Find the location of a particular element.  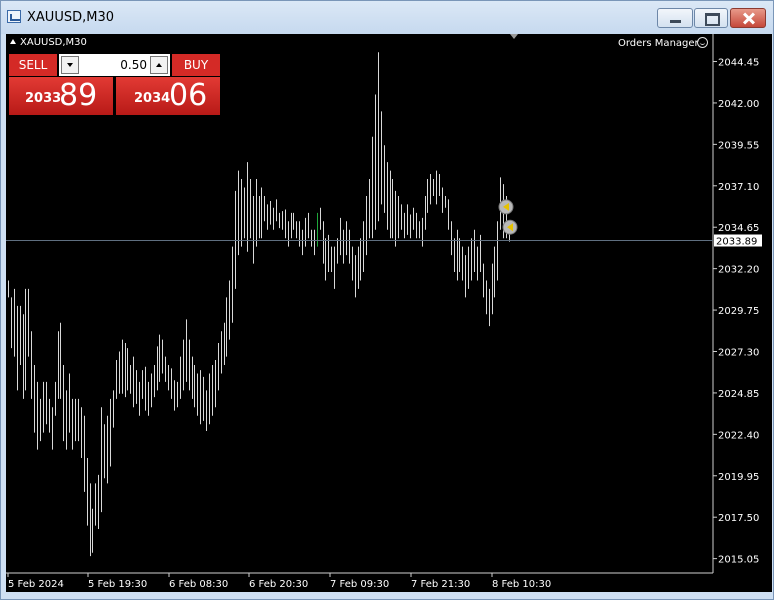

sell-price-button: 2033 89 is located at coordinates (61, 96).